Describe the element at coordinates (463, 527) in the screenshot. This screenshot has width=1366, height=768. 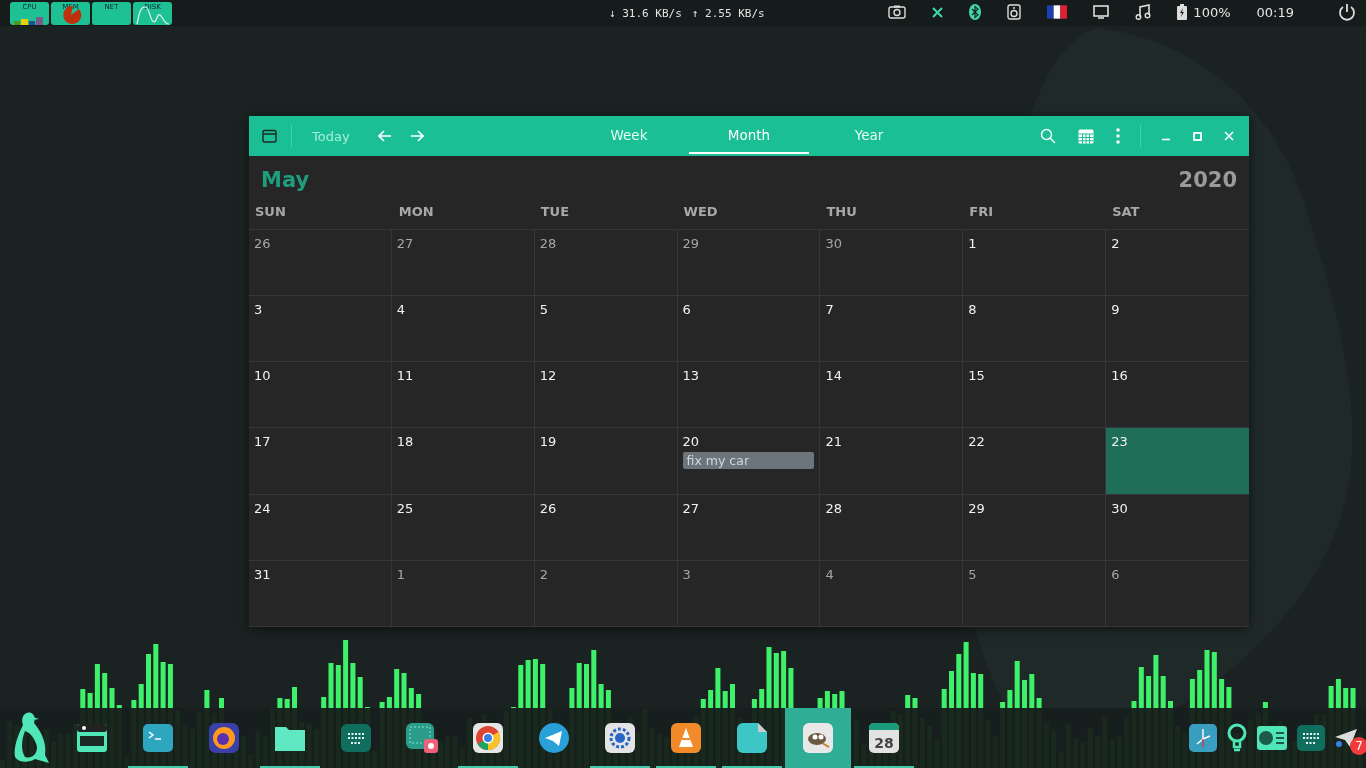
I see `day-cell: 25` at that location.